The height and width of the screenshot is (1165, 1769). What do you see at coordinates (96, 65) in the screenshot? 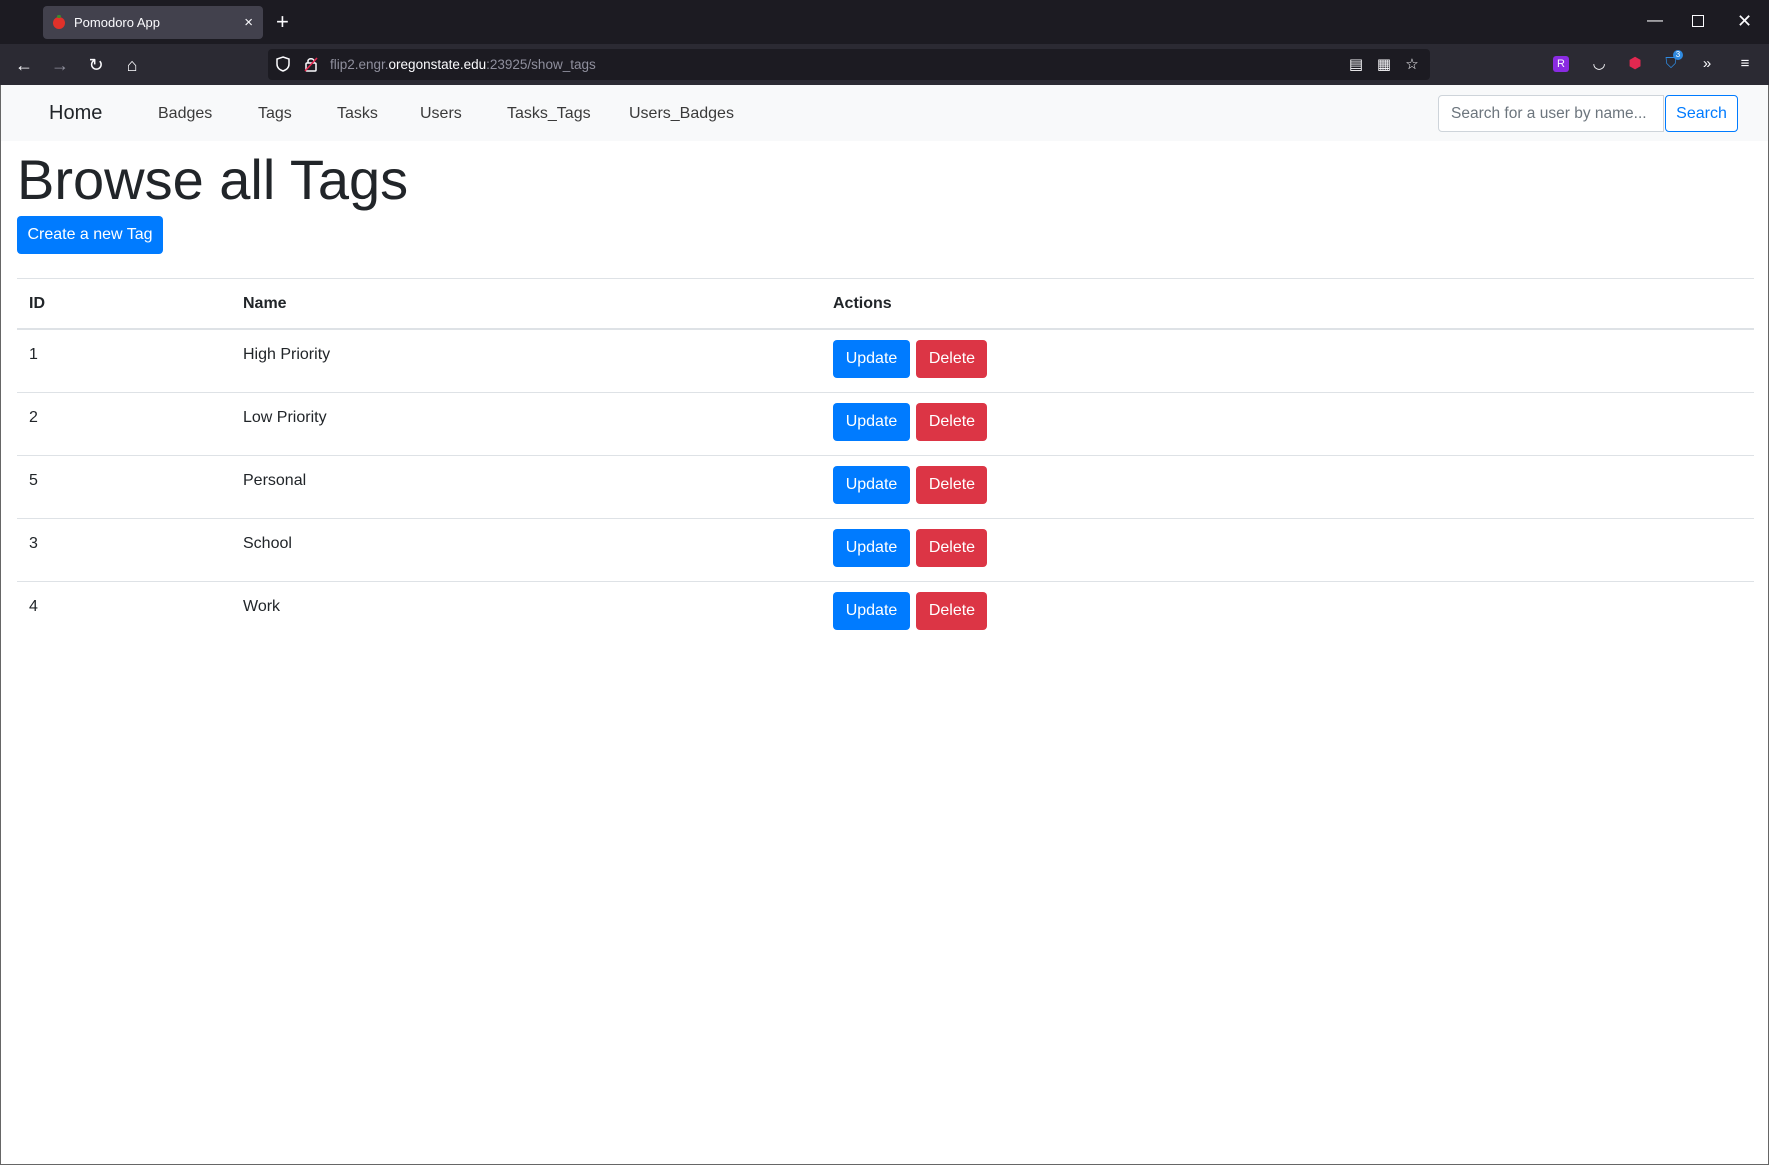
I see `reload-icon: ↻` at bounding box center [96, 65].